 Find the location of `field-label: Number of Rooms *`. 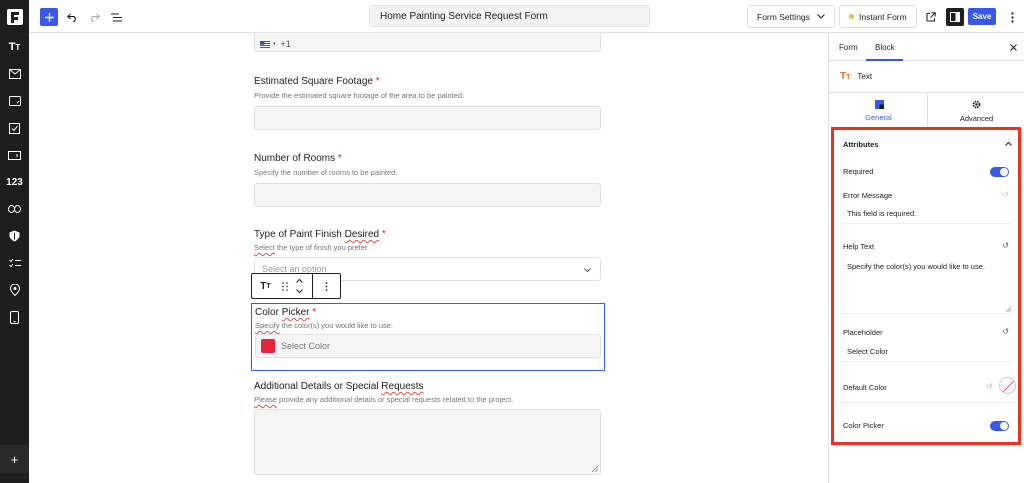

field-label: Number of Rooms * is located at coordinates (427, 158).